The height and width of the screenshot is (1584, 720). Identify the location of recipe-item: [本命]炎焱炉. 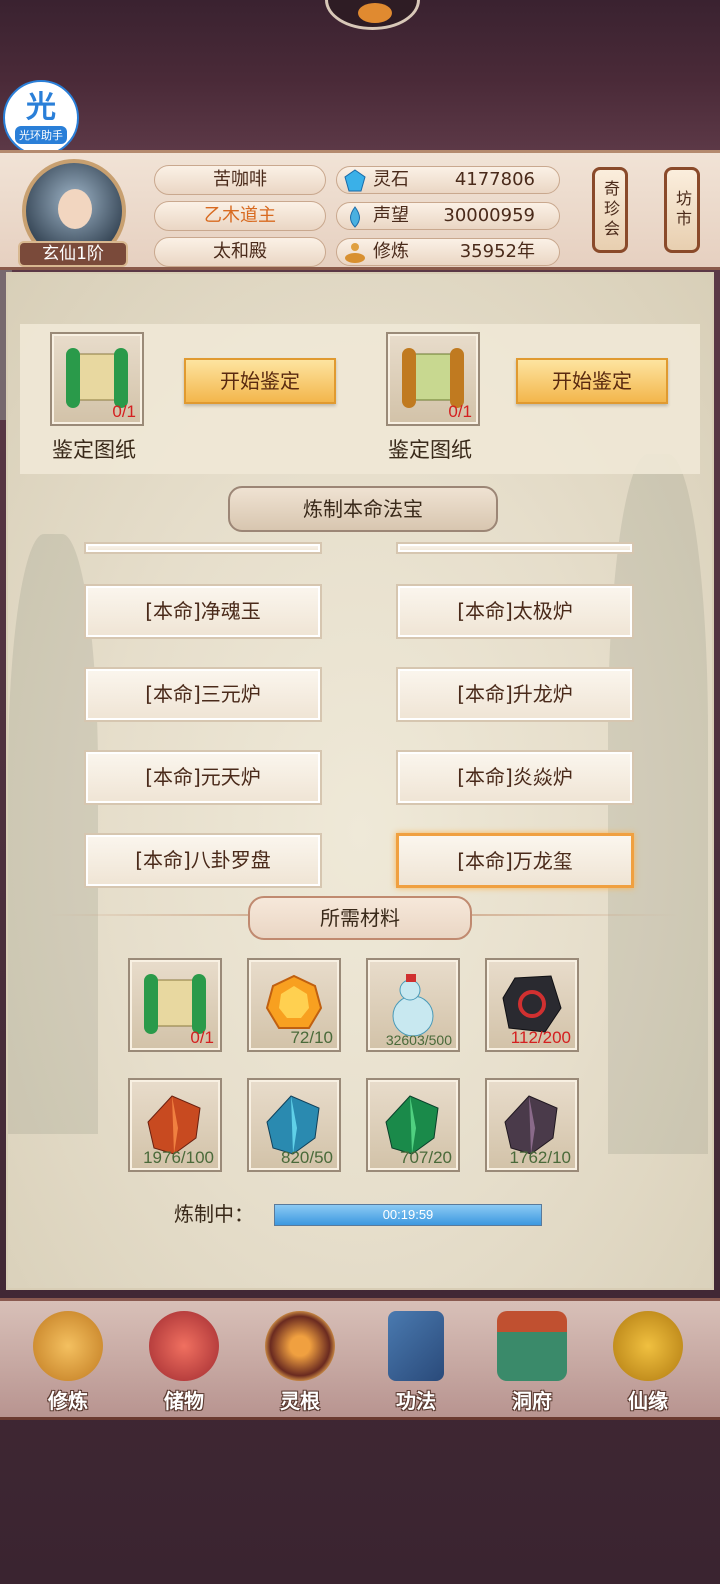
(515, 777).